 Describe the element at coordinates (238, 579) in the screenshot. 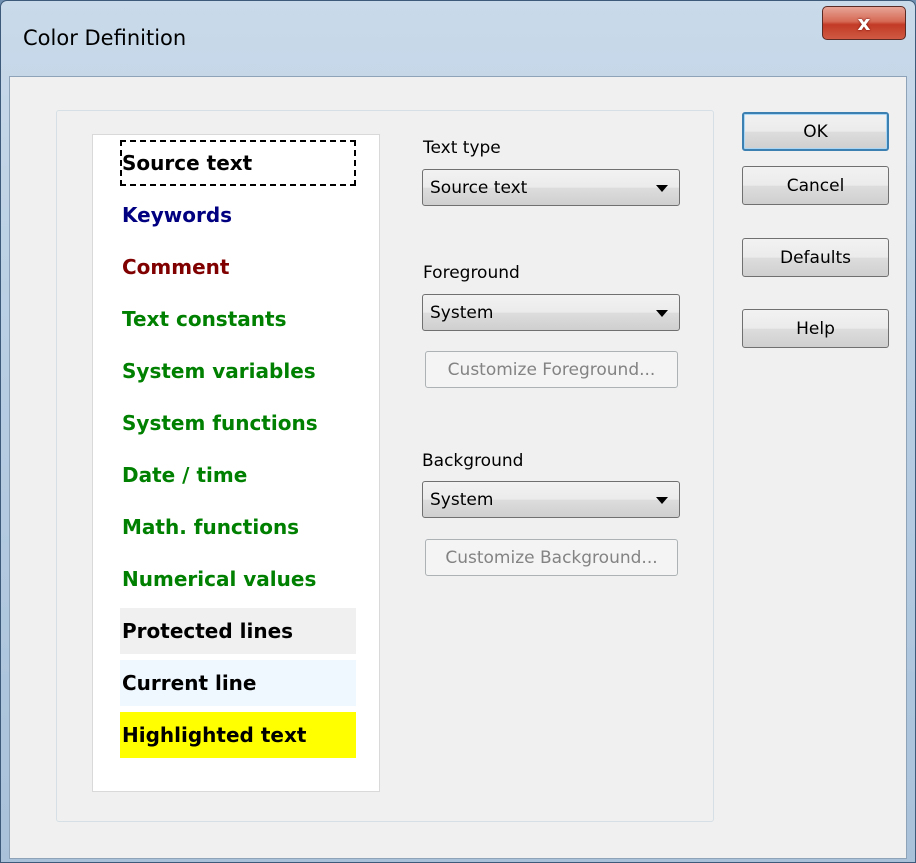

I see `list-item: Numerical values` at that location.